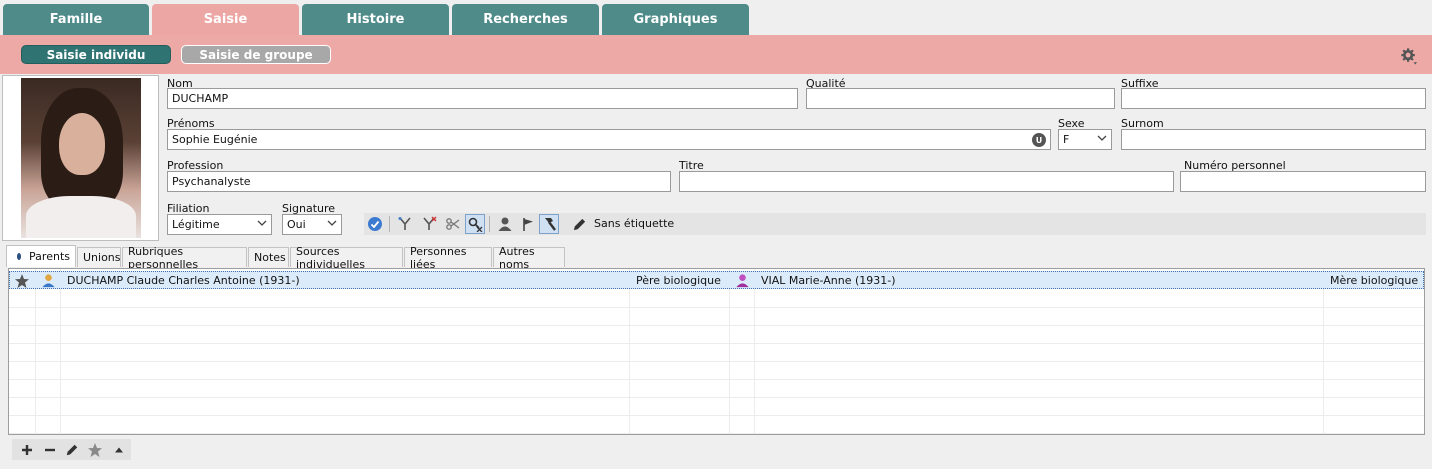  Describe the element at coordinates (1374, 280) in the screenshot. I see `mother-relation: Mère biologique` at that location.